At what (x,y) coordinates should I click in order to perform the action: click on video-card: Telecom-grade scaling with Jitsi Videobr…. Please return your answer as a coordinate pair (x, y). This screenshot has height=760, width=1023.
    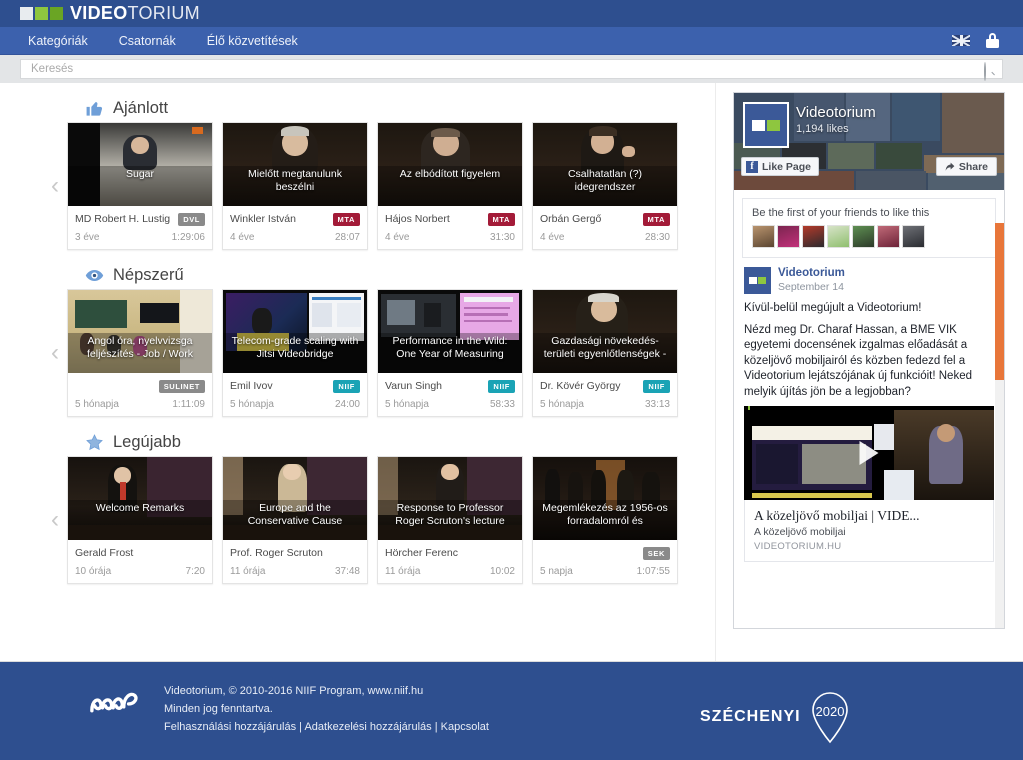
    Looking at the image, I should click on (295, 353).